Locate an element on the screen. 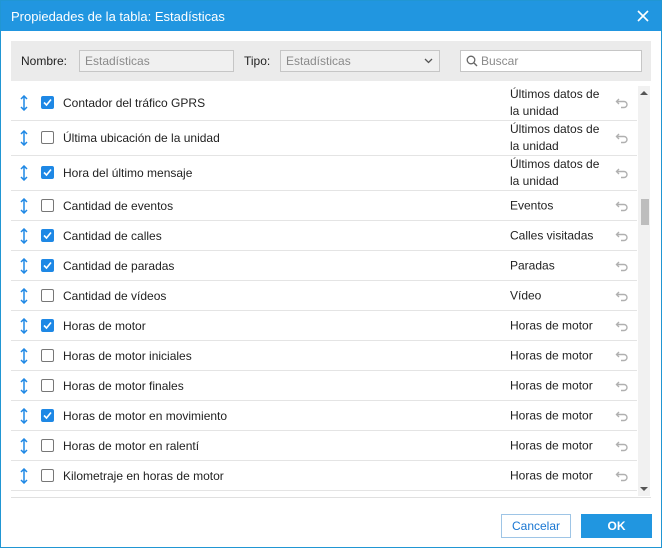 This screenshot has height=548, width=662. chevron-down-icon is located at coordinates (428, 61).